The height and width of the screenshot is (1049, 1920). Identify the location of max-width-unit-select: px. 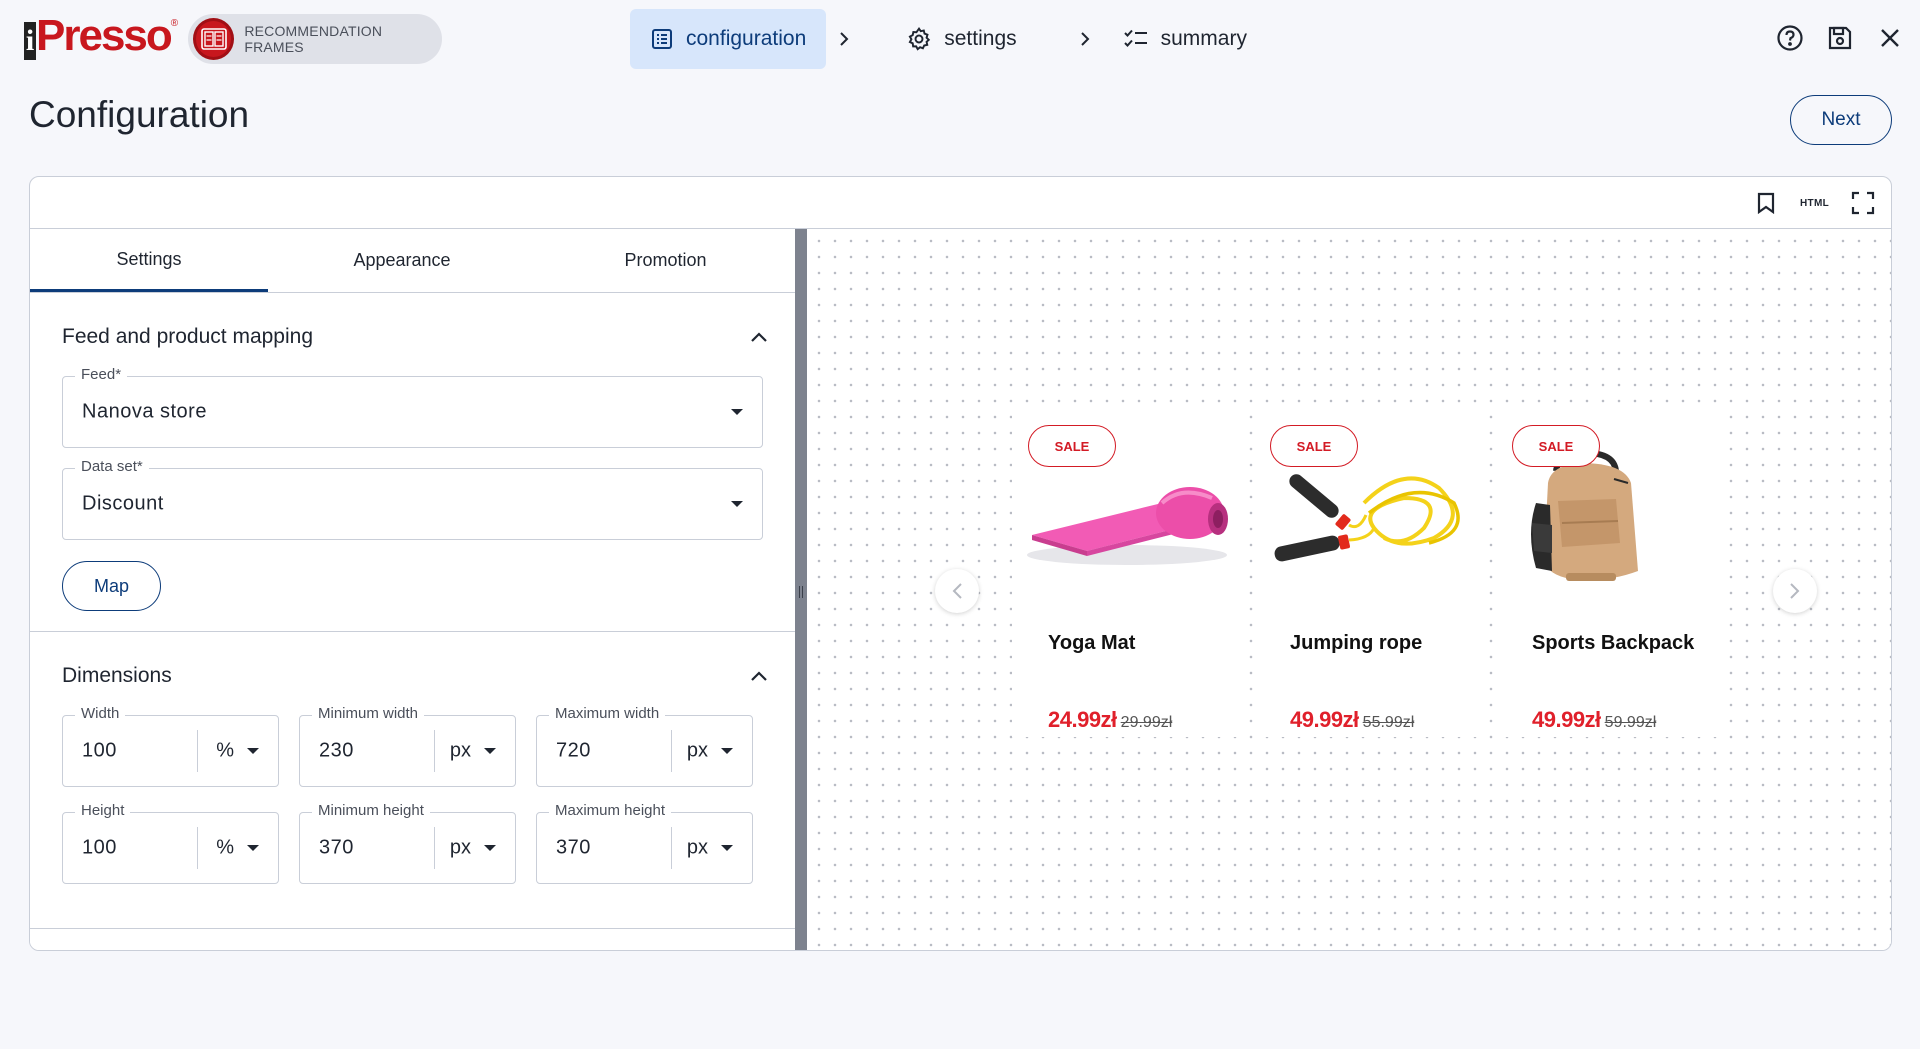
(697, 751).